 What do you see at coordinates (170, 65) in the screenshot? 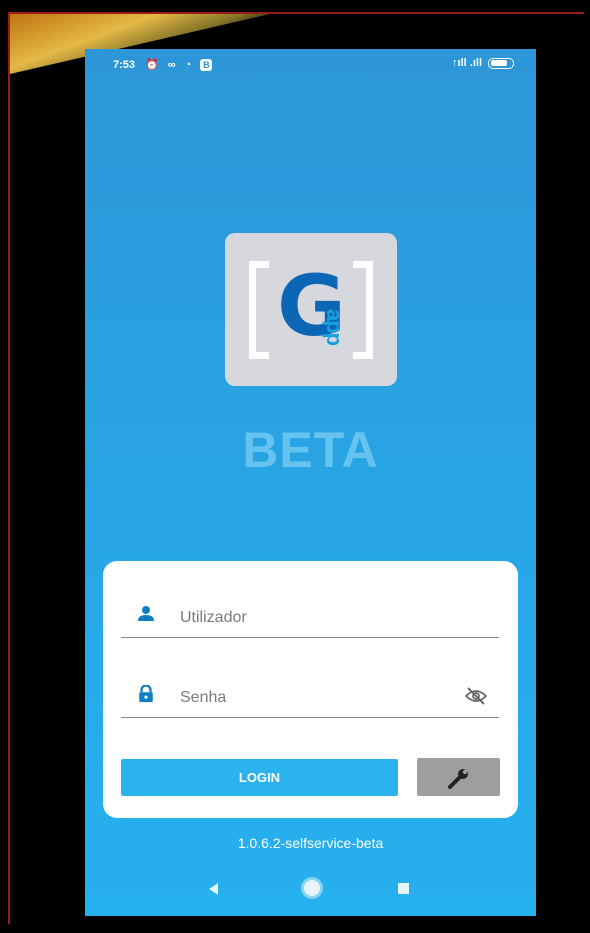
I see `notification-icons-text: ⏰ ∞ ◔` at bounding box center [170, 65].